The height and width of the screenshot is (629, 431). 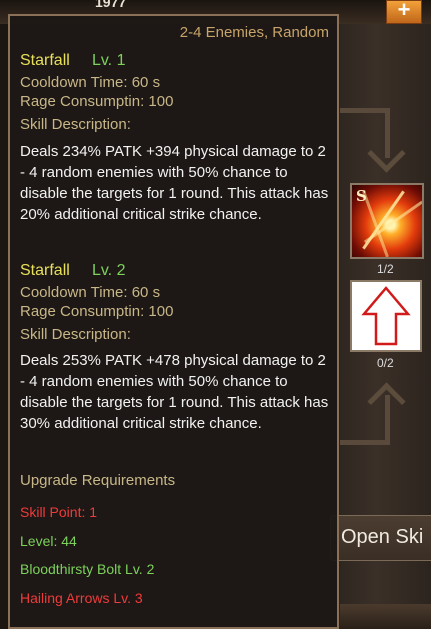 What do you see at coordinates (72, 61) in the screenshot?
I see `level-1-title: Starfall Lv. 1` at bounding box center [72, 61].